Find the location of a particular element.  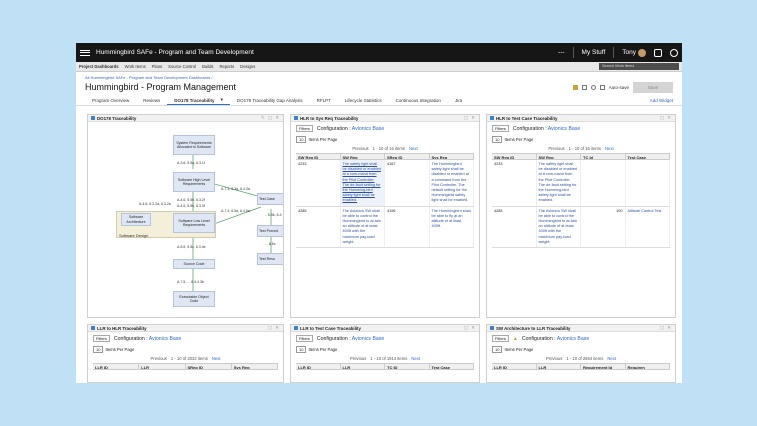

my-stuff-menu: My Stuff is located at coordinates (594, 52).